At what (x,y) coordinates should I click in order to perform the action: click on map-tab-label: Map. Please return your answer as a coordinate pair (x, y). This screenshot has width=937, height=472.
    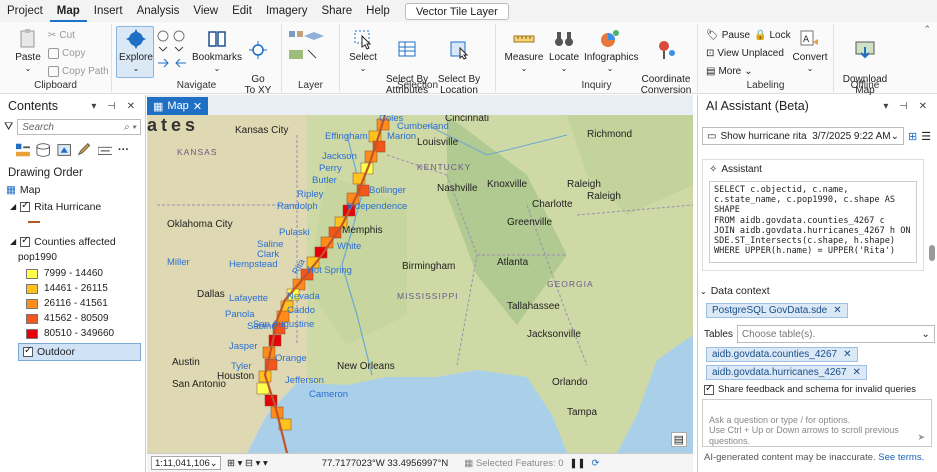
    Looking at the image, I should click on (178, 106).